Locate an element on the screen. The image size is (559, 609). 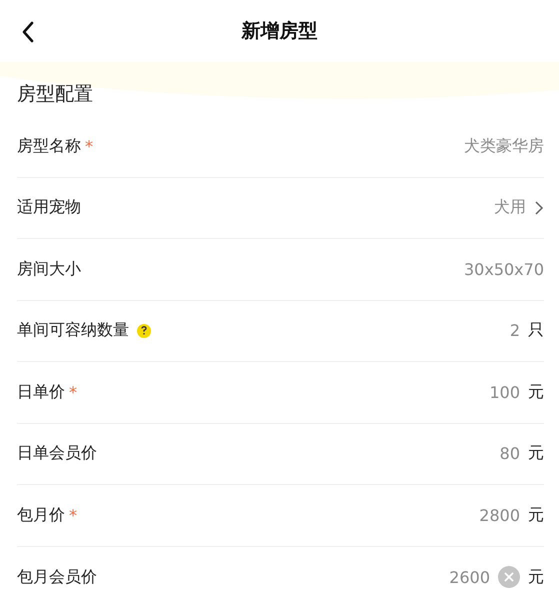
input-field: 犬类豪华房 is located at coordinates (504, 146).